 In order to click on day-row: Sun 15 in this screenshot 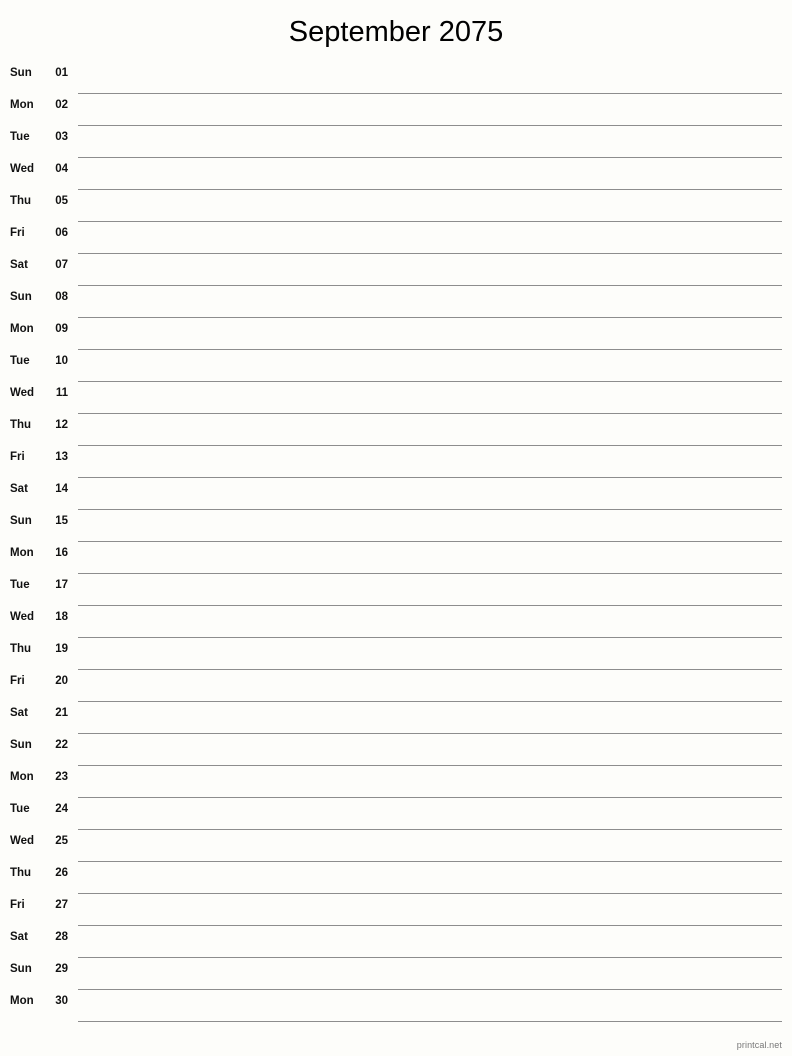, I will do `click(396, 526)`.